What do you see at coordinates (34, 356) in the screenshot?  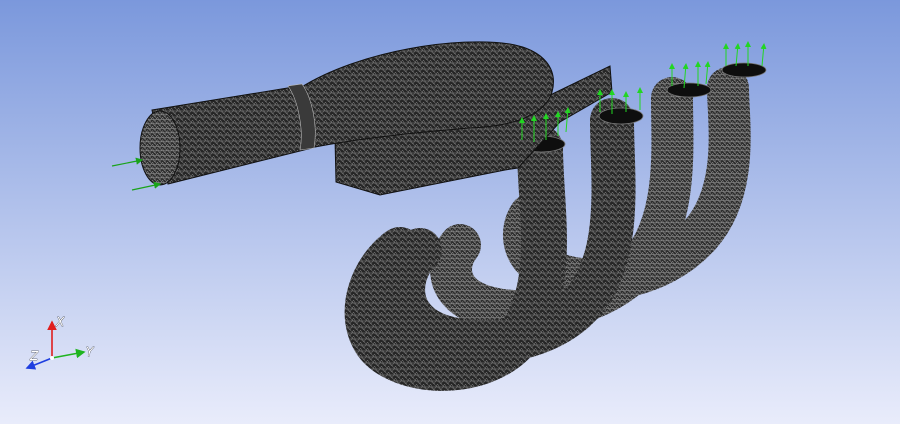 I see `z-axis-label: Z` at bounding box center [34, 356].